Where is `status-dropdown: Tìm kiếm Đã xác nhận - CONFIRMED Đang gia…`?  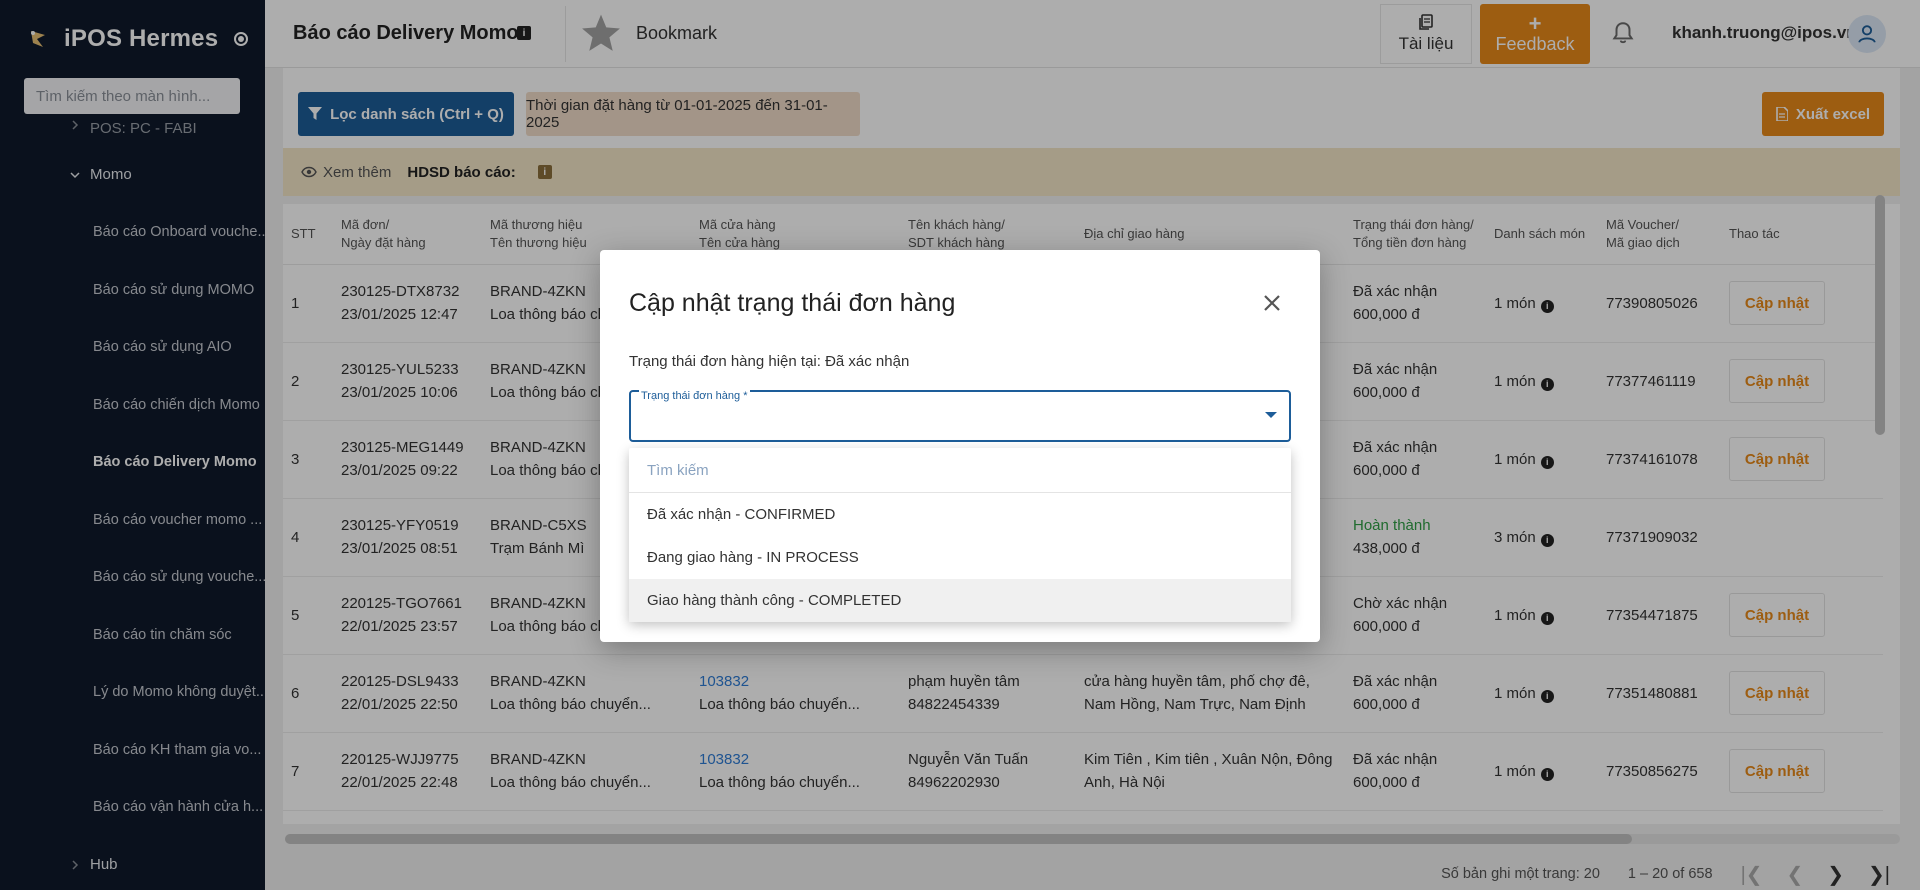 status-dropdown: Tìm kiếm Đã xác nhận - CONFIRMED Đang gia… is located at coordinates (960, 535).